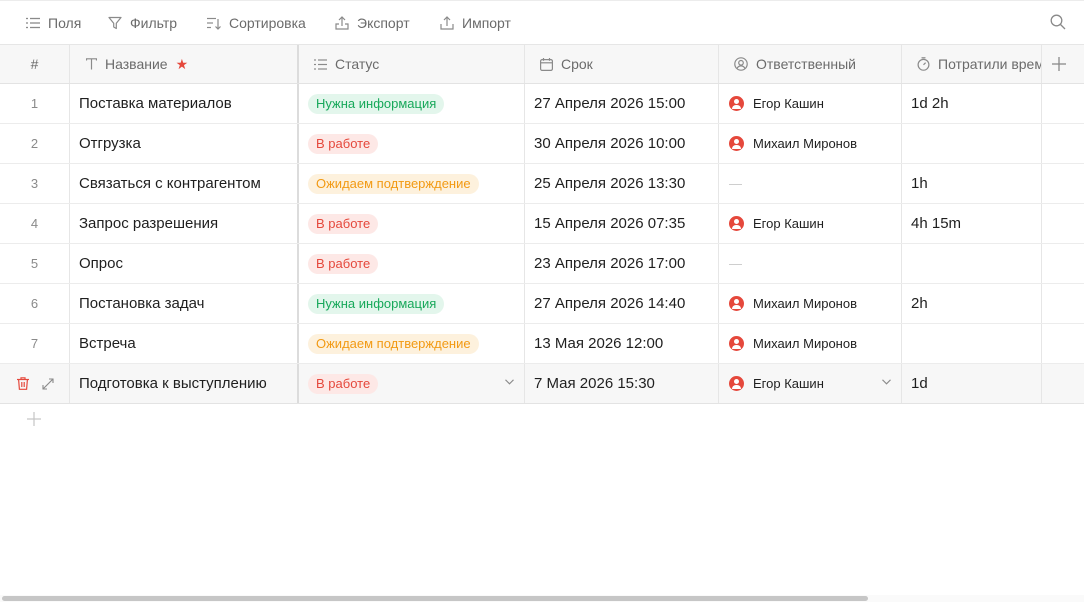 Image resolution: width=1084 pixels, height=602 pixels. What do you see at coordinates (184, 303) in the screenshot?
I see `task-name-cell: Постановка задач` at bounding box center [184, 303].